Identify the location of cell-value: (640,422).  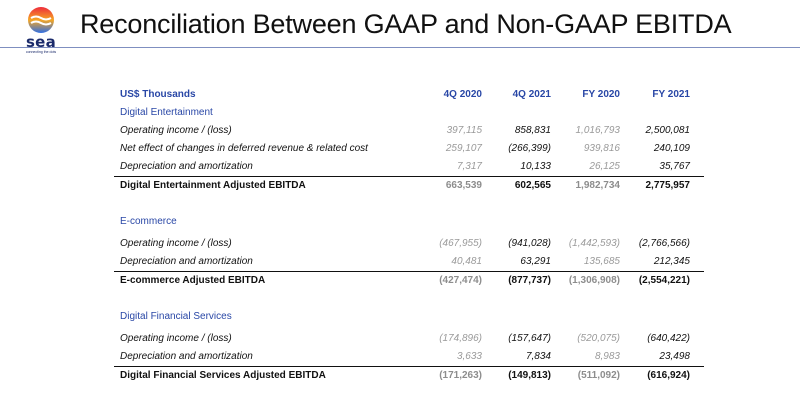
(668, 338).